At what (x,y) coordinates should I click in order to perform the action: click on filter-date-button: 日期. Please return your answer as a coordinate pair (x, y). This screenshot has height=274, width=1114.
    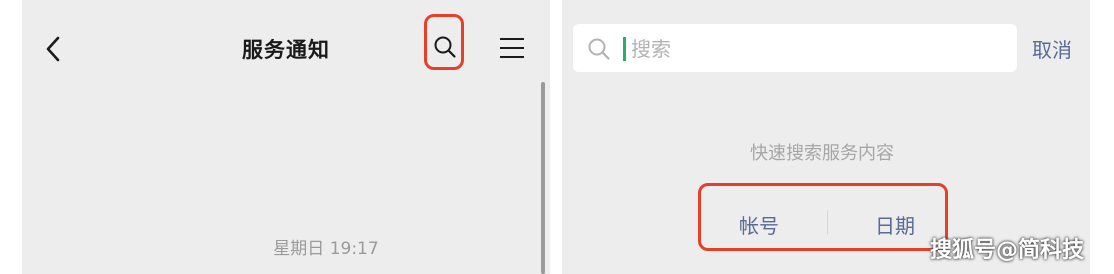
    Looking at the image, I should click on (895, 224).